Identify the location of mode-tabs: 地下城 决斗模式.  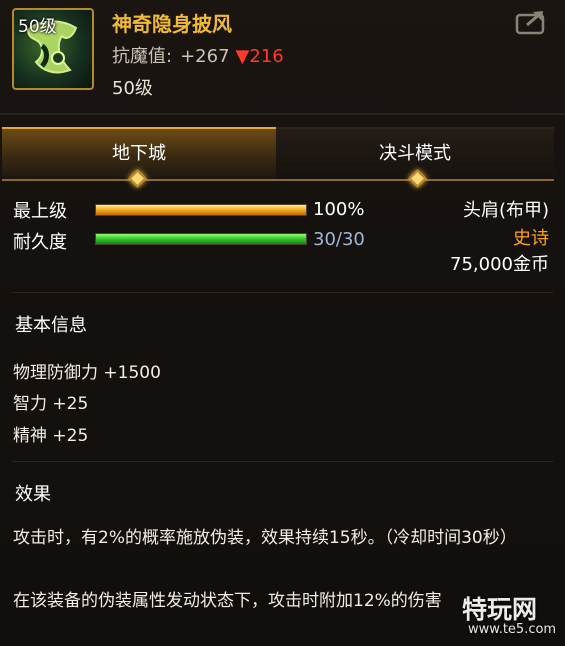
(278, 154).